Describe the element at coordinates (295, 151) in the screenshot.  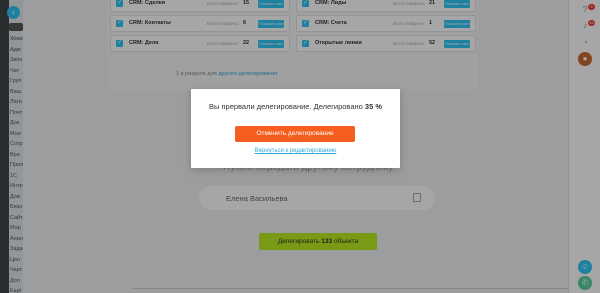
I see `back-to-edit-link: Вернуться к редактированию` at that location.